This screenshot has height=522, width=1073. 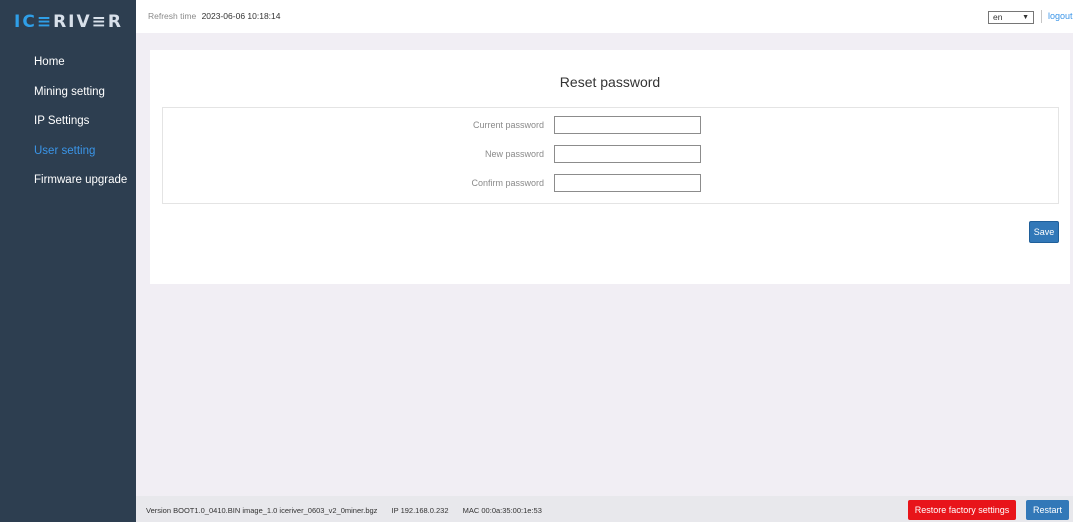 What do you see at coordinates (395, 510) in the screenshot?
I see `ip-label: IP` at bounding box center [395, 510].